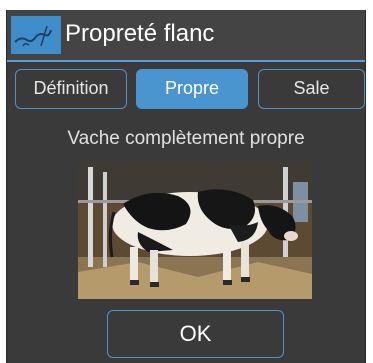  What do you see at coordinates (140, 33) in the screenshot?
I see `dialog-title: Propreté flanc` at bounding box center [140, 33].